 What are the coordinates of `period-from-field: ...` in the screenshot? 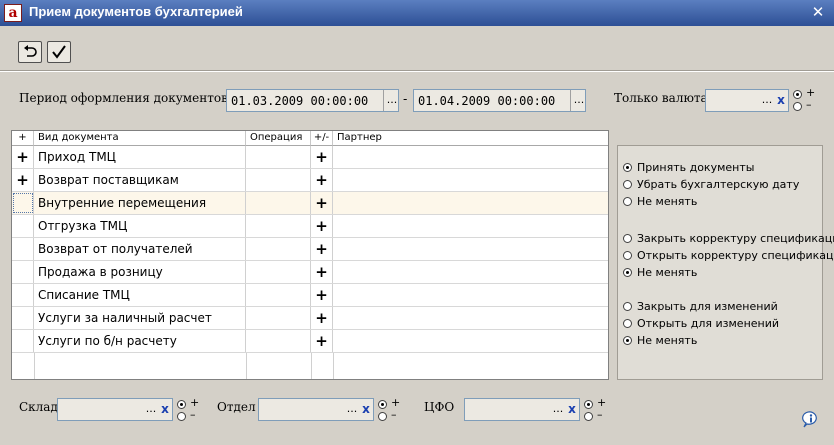 It's located at (312, 100).